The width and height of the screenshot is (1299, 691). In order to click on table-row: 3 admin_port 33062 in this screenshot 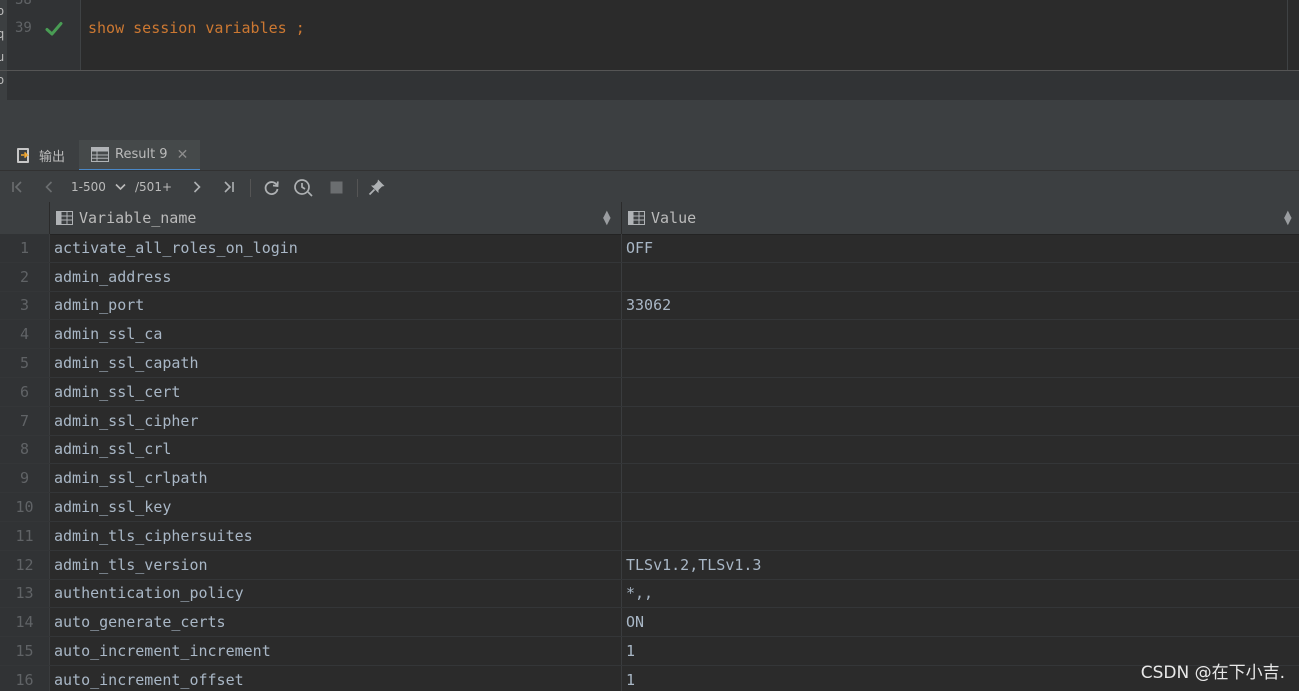, I will do `click(649, 306)`.